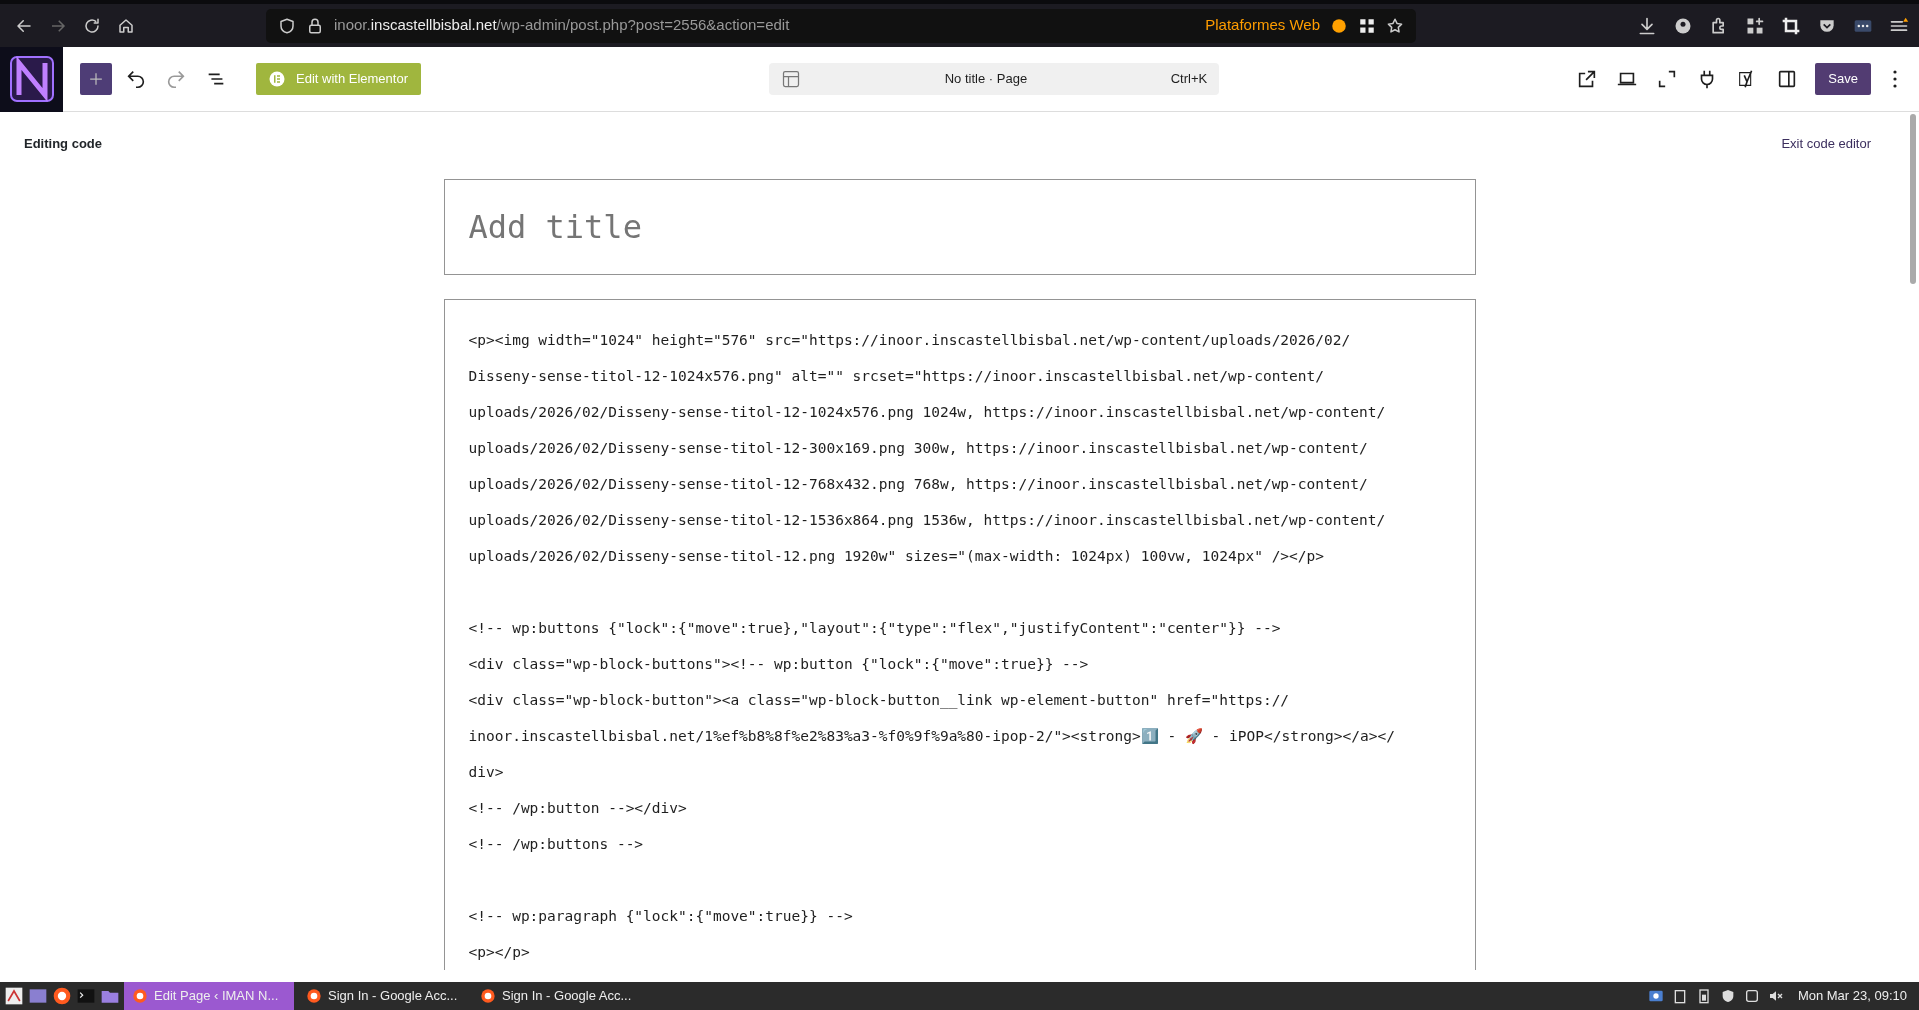 This screenshot has width=1919, height=1010. I want to click on crop-icon, so click(1791, 25).